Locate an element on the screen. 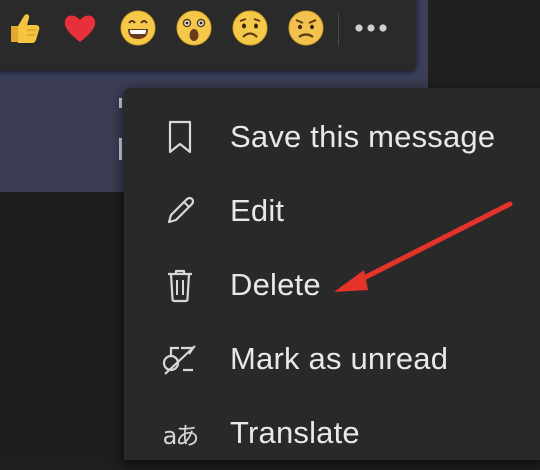 This screenshot has width=540, height=470. more-options-button is located at coordinates (371, 30).